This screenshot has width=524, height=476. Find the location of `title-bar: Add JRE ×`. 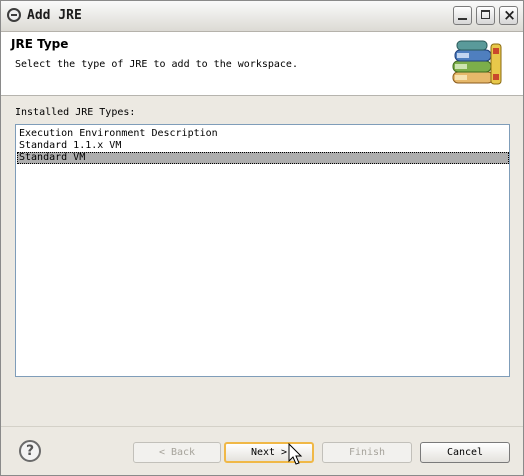

title-bar: Add JRE × is located at coordinates (262, 16).